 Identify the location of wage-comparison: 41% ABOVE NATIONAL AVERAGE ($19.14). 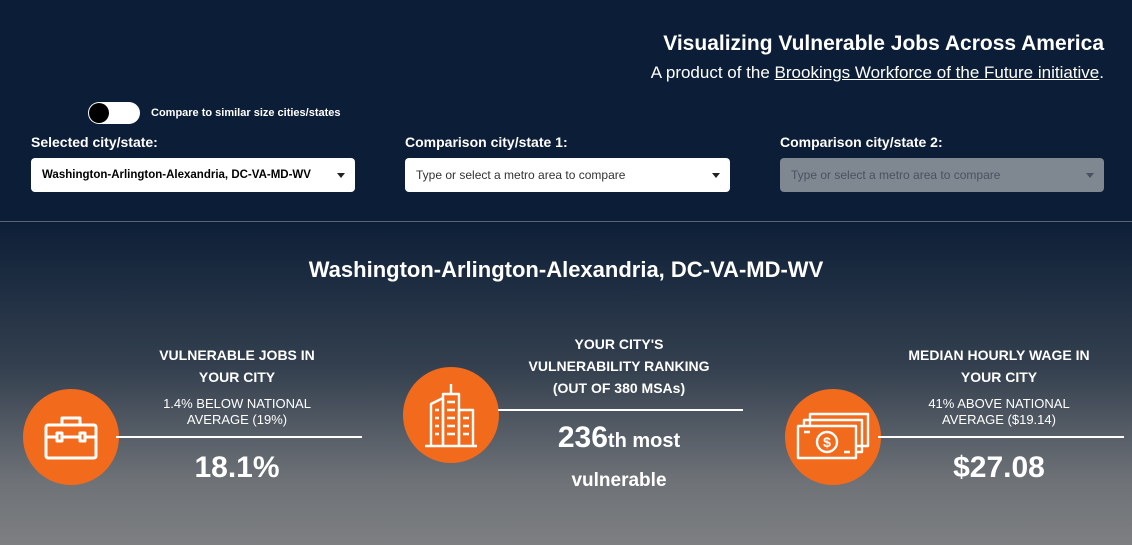
(999, 412).